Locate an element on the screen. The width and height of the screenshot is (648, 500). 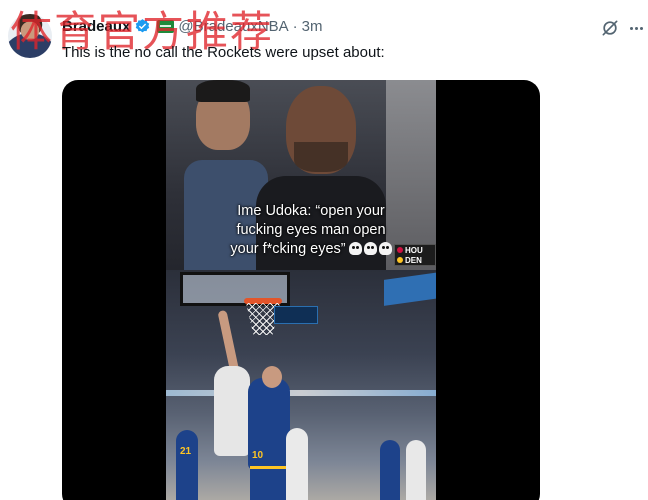
author-handle: @BradeauxNBA is located at coordinates (233, 26).